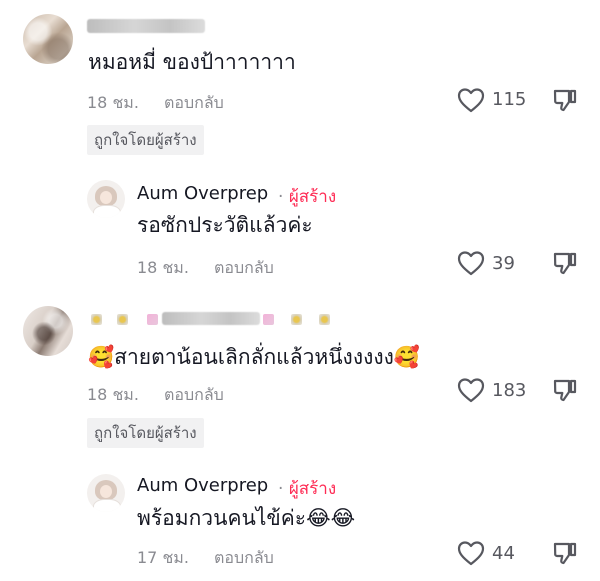  What do you see at coordinates (509, 99) in the screenshot?
I see `like-count: 115` at bounding box center [509, 99].